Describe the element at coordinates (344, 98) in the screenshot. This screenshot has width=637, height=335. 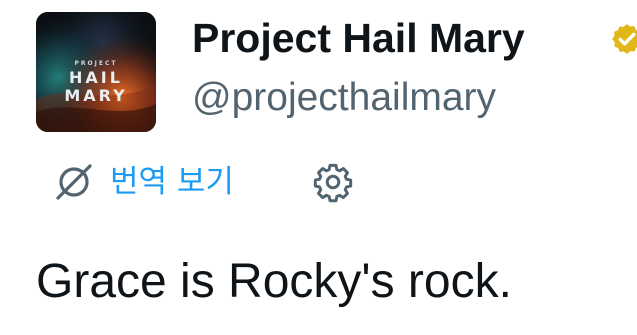
I see `account-handle: @projecthailmary` at that location.